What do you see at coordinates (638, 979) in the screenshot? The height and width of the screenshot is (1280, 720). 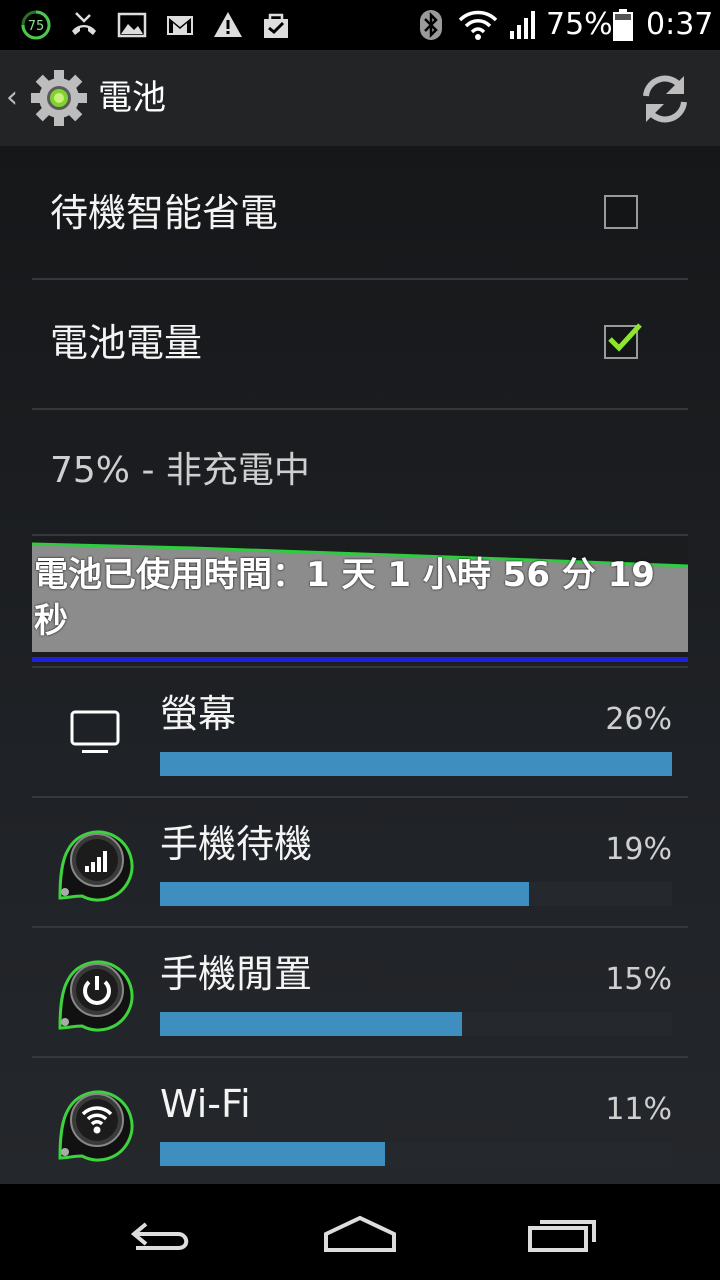 I see `usage-percent: 15%` at bounding box center [638, 979].